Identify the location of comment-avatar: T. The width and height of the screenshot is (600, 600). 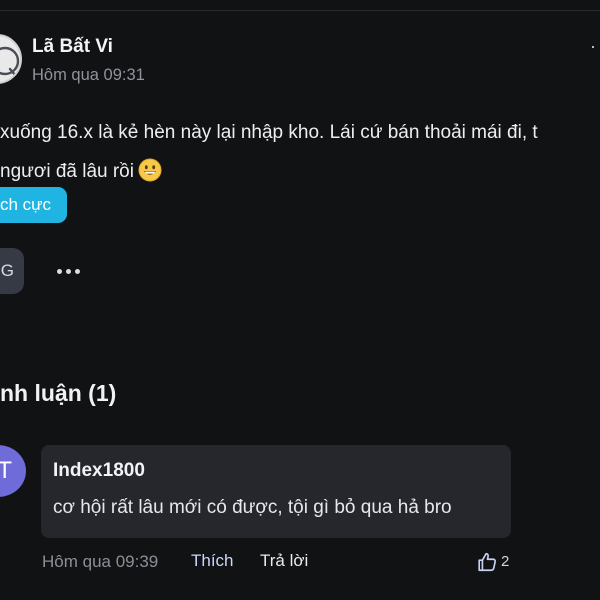
(13, 471).